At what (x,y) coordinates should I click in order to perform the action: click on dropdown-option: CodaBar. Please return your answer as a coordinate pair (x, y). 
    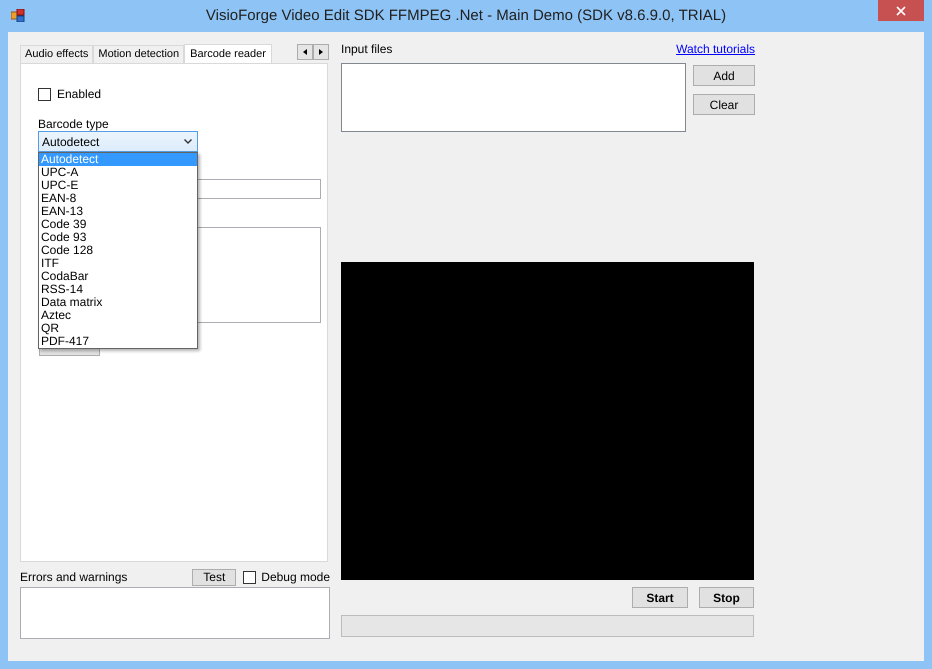
    Looking at the image, I should click on (118, 276).